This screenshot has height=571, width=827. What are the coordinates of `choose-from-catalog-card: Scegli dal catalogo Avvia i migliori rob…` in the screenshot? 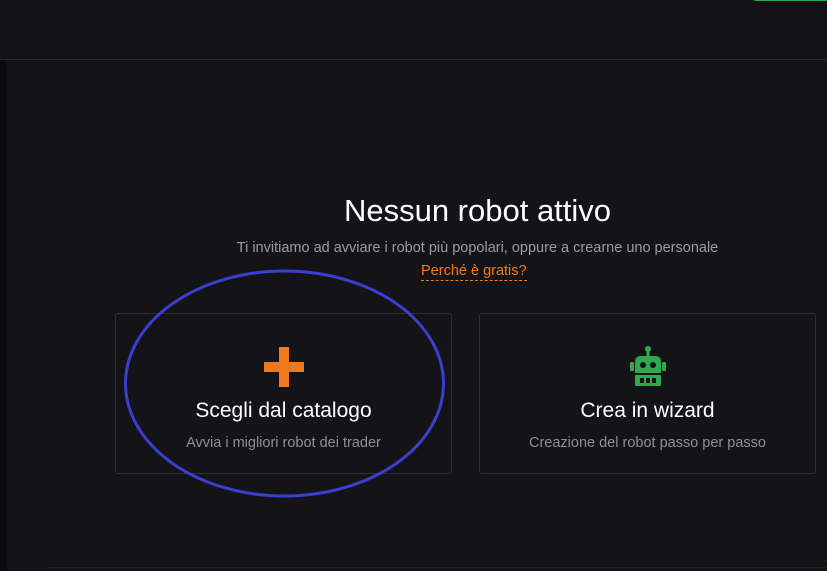 It's located at (283, 393).